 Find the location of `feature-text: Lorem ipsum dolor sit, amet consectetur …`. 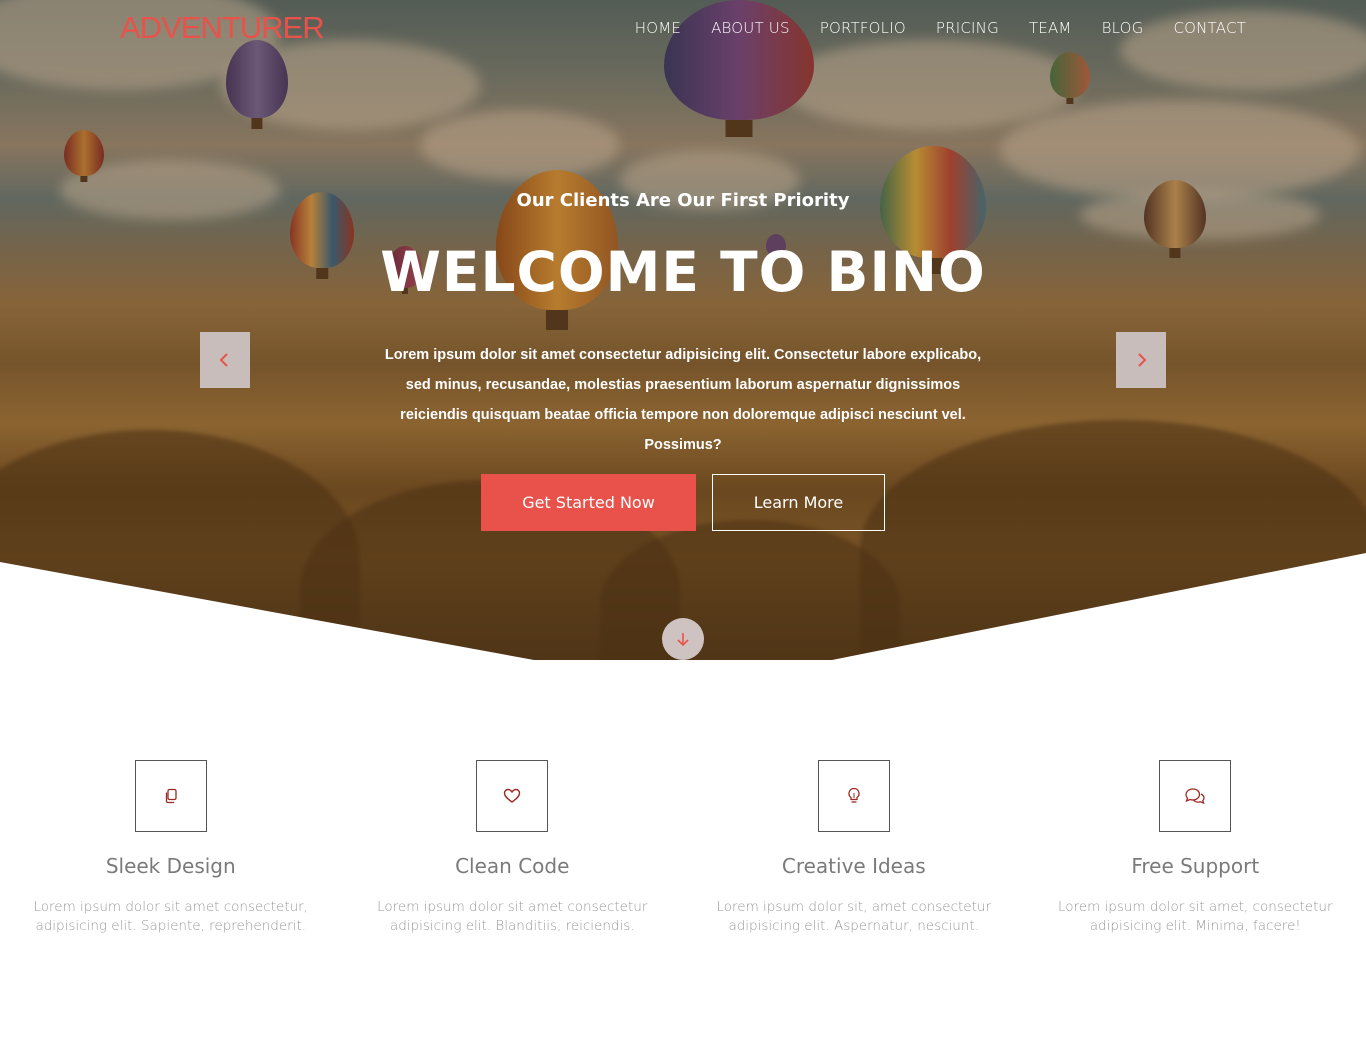

feature-text: Lorem ipsum dolor sit, amet consectetur … is located at coordinates (854, 916).